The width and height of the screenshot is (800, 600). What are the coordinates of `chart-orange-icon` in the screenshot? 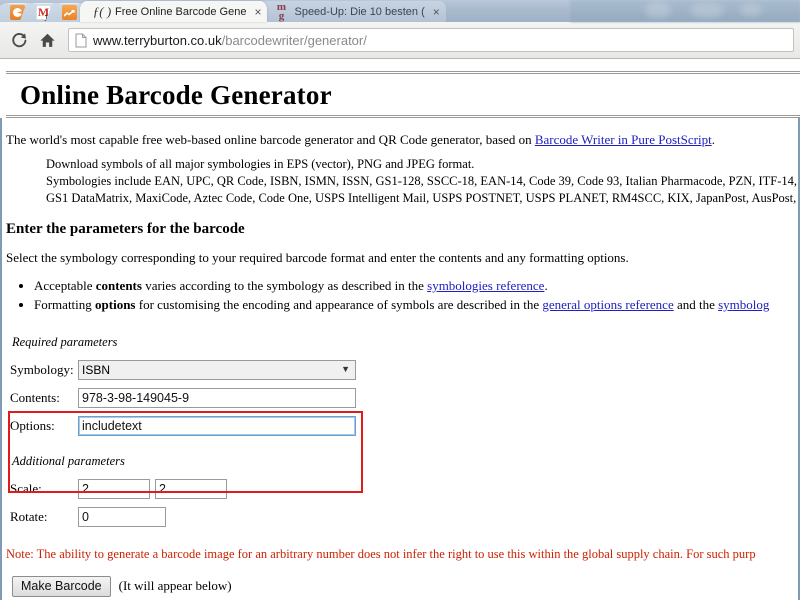 It's located at (69, 12).